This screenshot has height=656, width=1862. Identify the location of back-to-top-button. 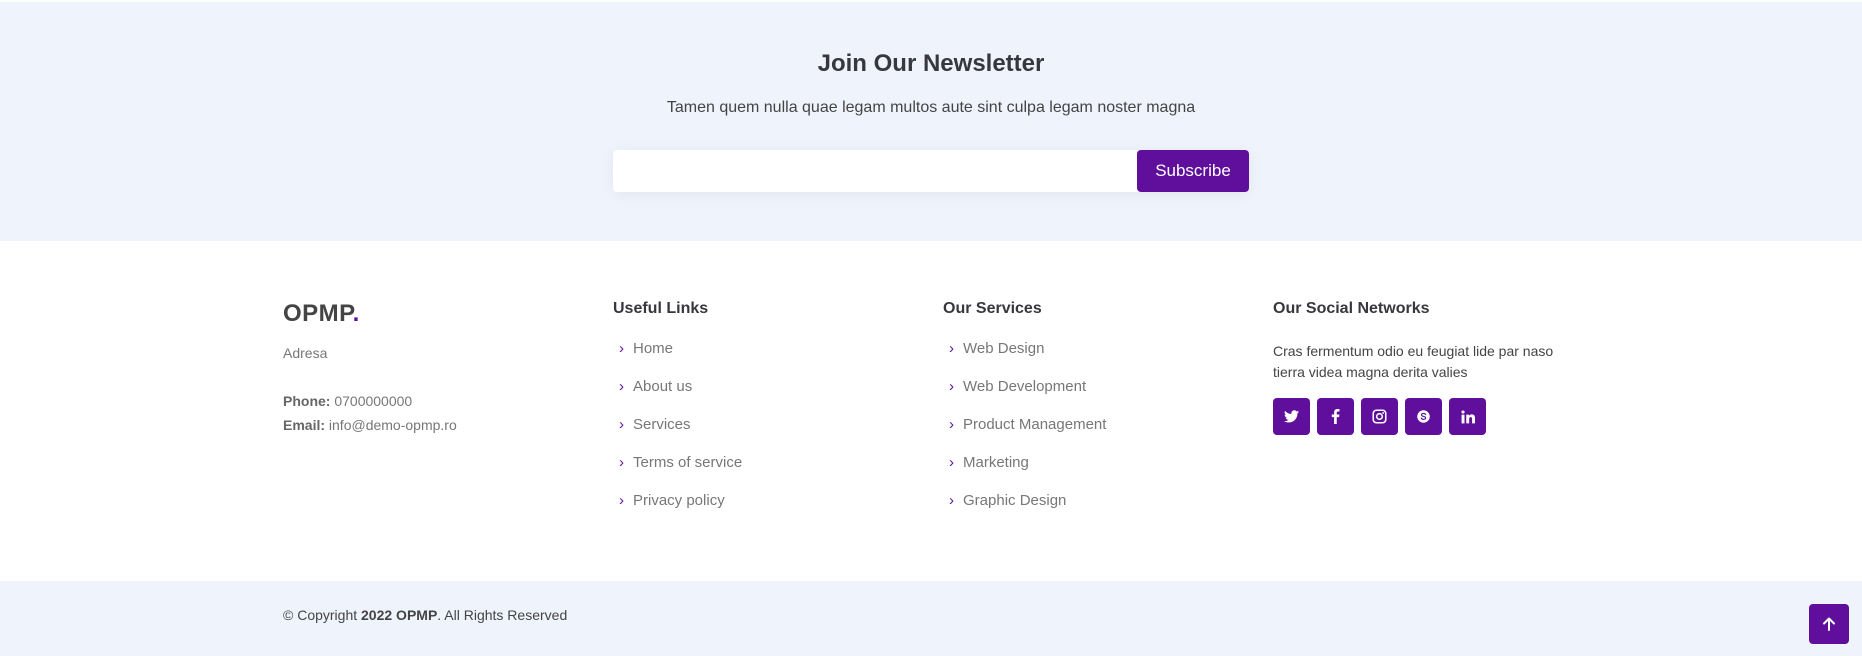
(1829, 624).